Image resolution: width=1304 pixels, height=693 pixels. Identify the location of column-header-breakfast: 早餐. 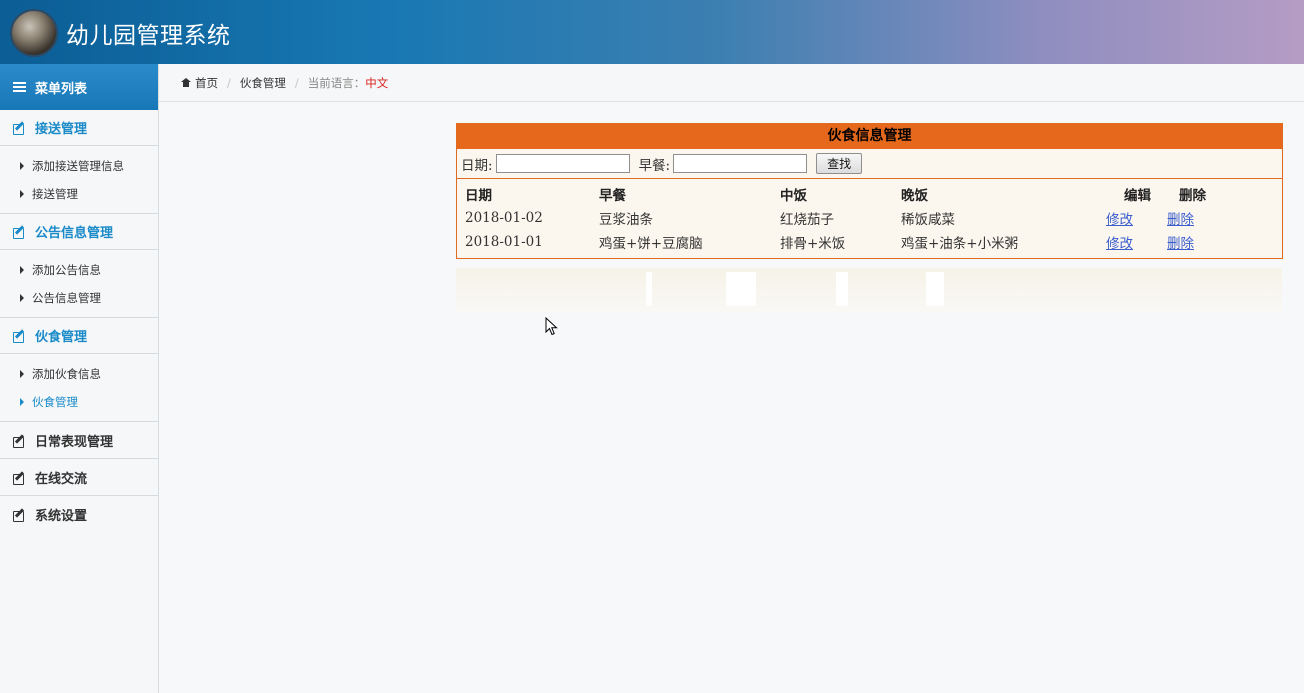
(612, 195).